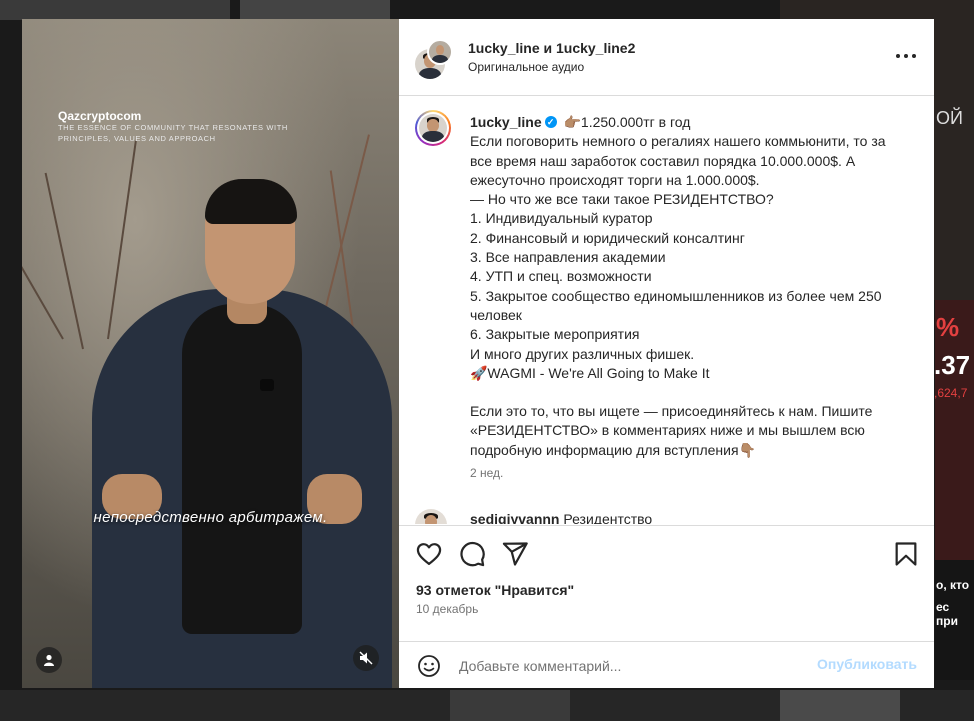  Describe the element at coordinates (906, 56) in the screenshot. I see `more-options-icon` at that location.